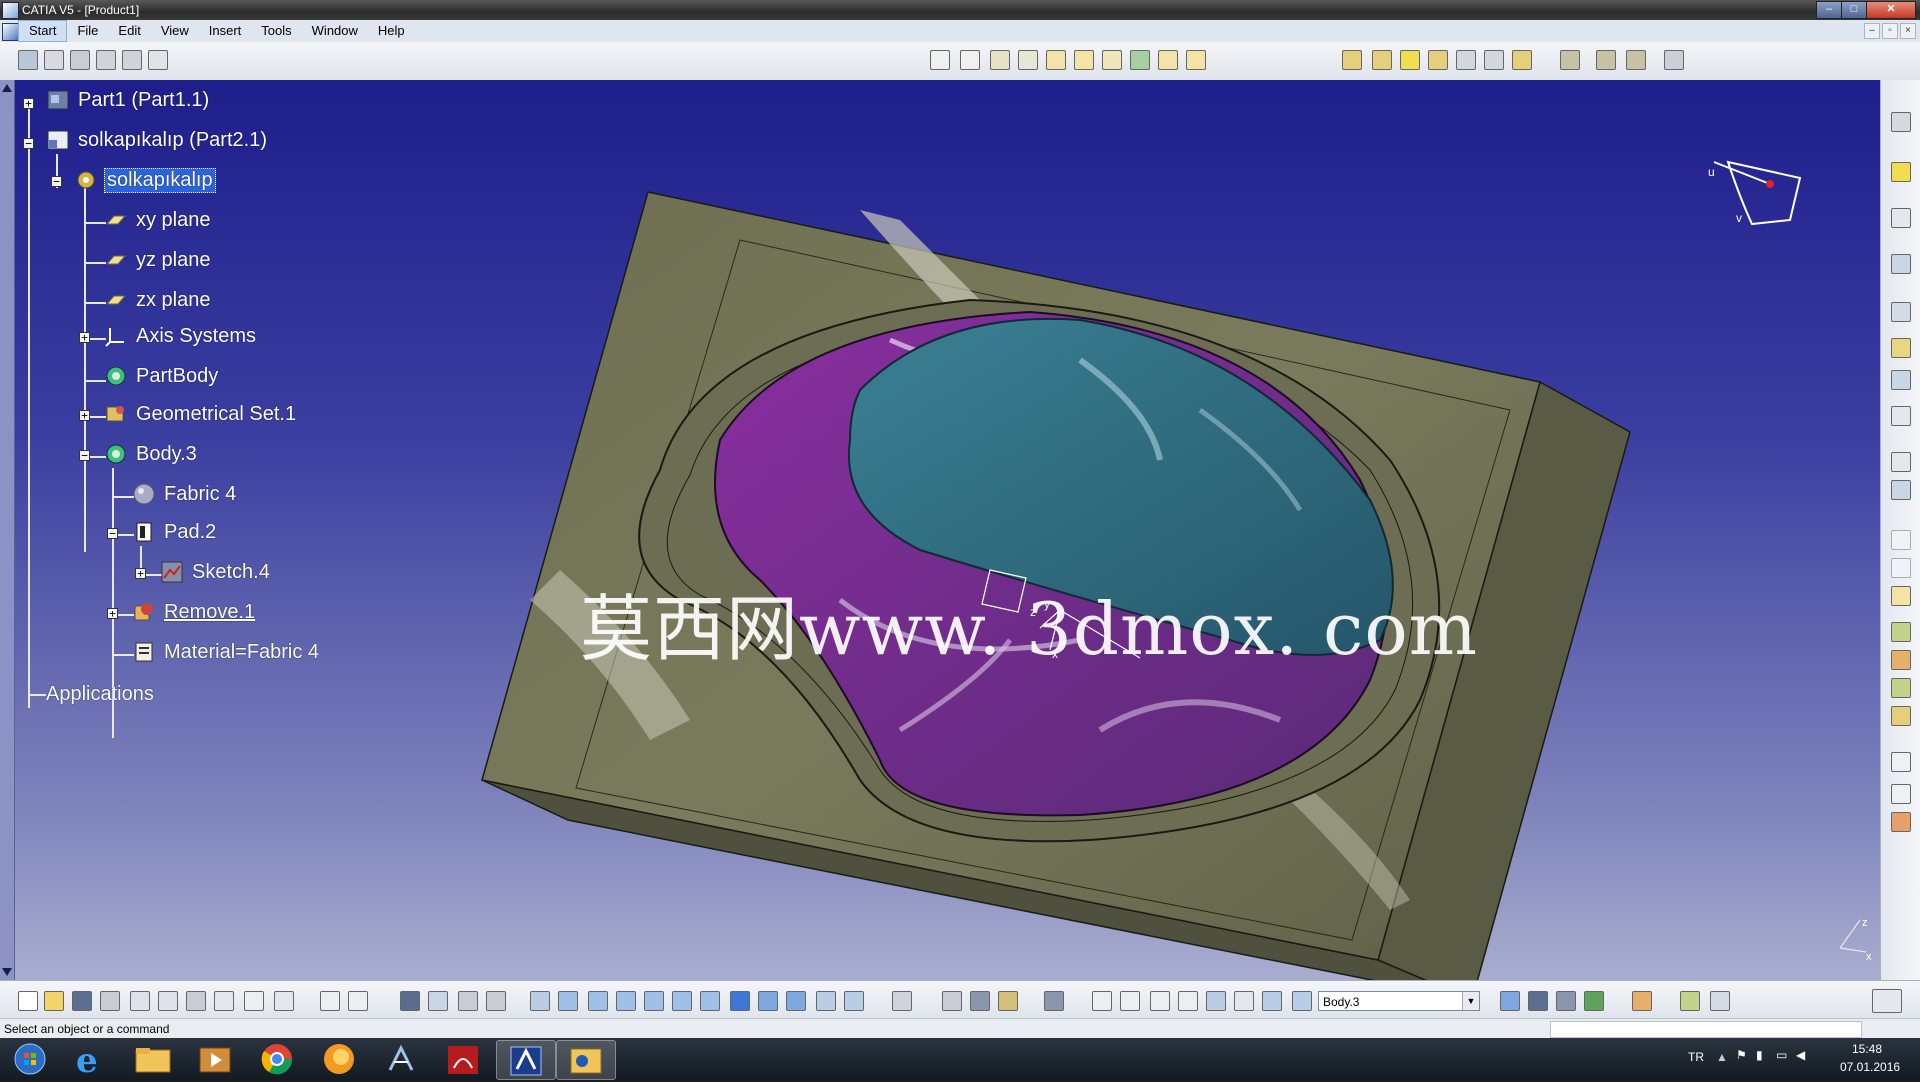  What do you see at coordinates (740, 1001) in the screenshot?
I see `multi-view-icon` at bounding box center [740, 1001].